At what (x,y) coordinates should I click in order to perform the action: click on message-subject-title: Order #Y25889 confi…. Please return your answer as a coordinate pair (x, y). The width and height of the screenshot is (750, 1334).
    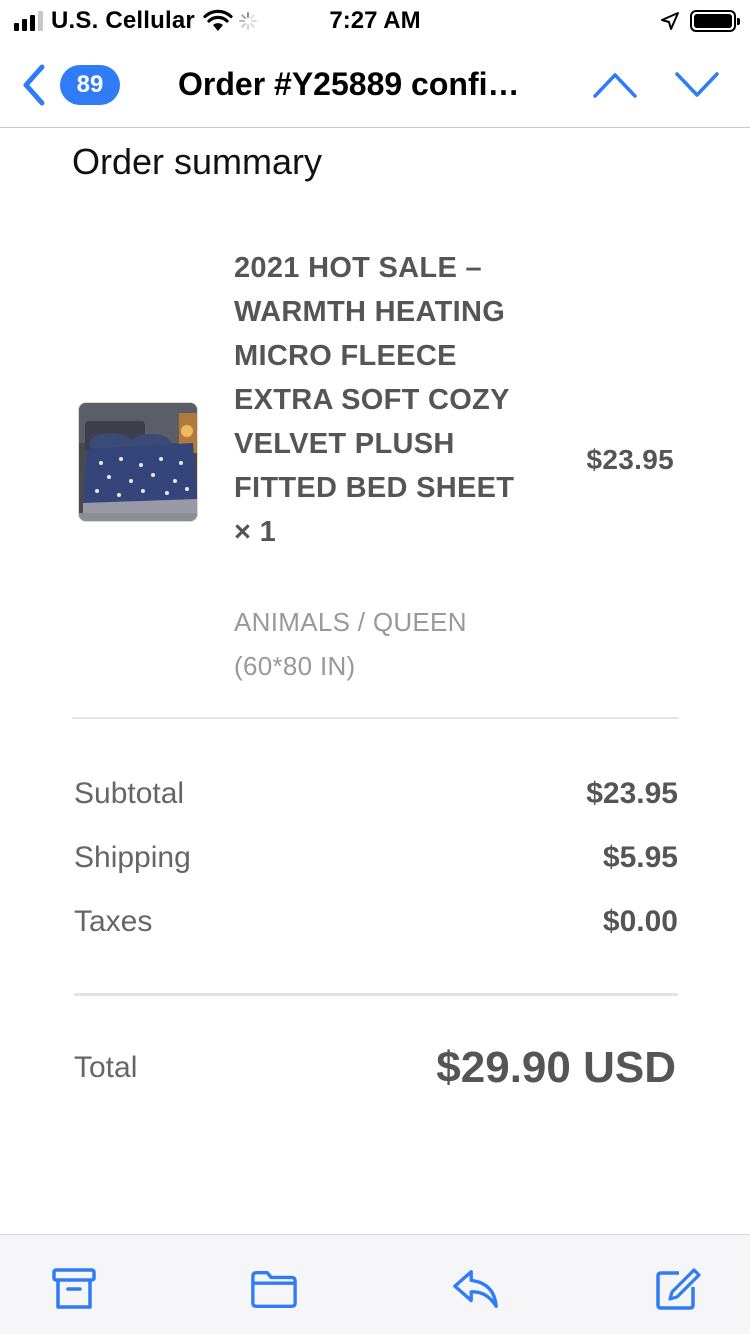
    Looking at the image, I should click on (349, 84).